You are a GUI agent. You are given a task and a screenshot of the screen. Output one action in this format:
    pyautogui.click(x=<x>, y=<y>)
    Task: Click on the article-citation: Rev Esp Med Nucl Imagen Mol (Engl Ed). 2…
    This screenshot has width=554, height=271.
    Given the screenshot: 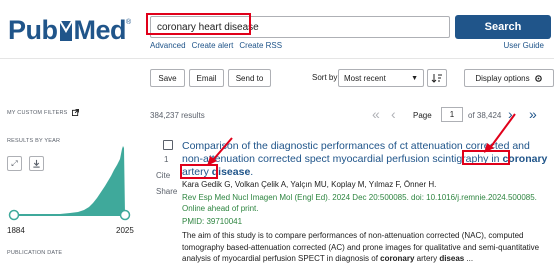 What is the action you would take?
    pyautogui.click(x=359, y=203)
    